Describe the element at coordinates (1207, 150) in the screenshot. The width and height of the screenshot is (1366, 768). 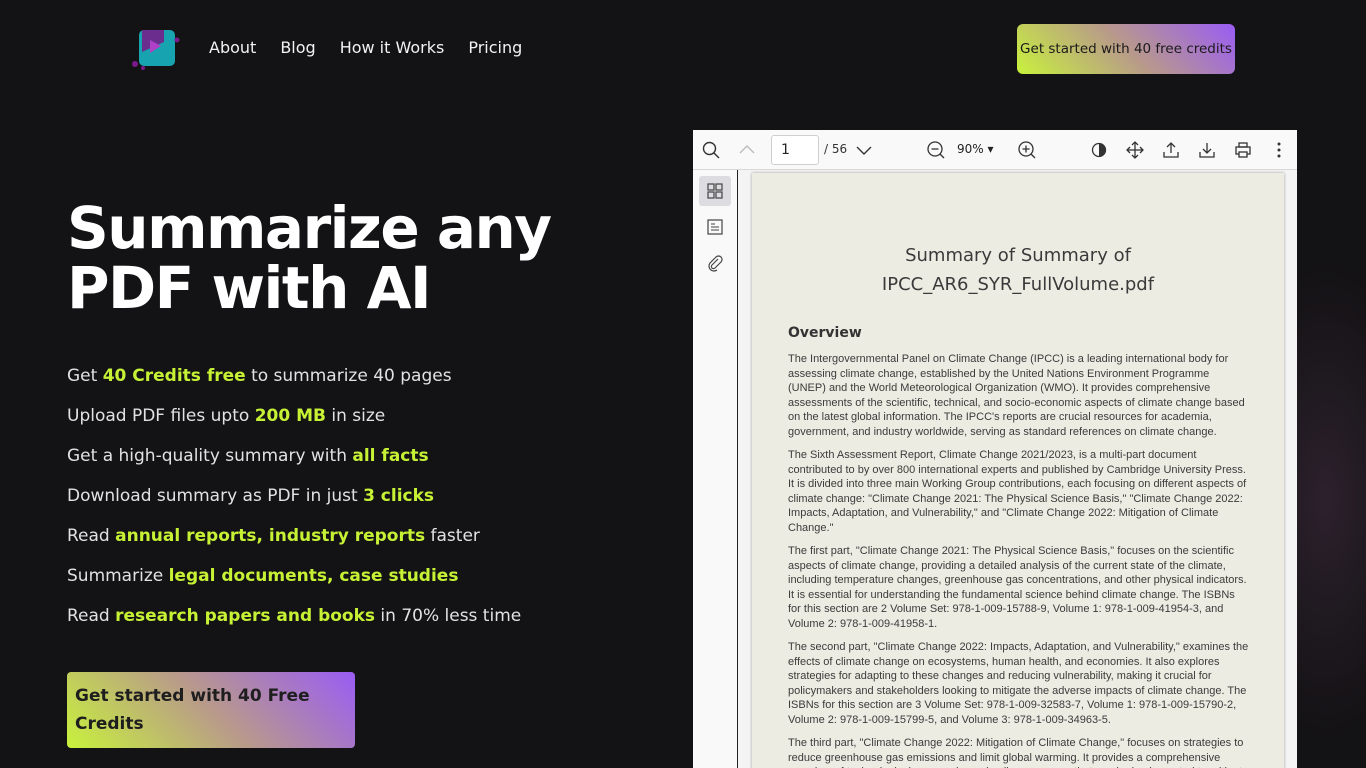
I see `download-icon` at that location.